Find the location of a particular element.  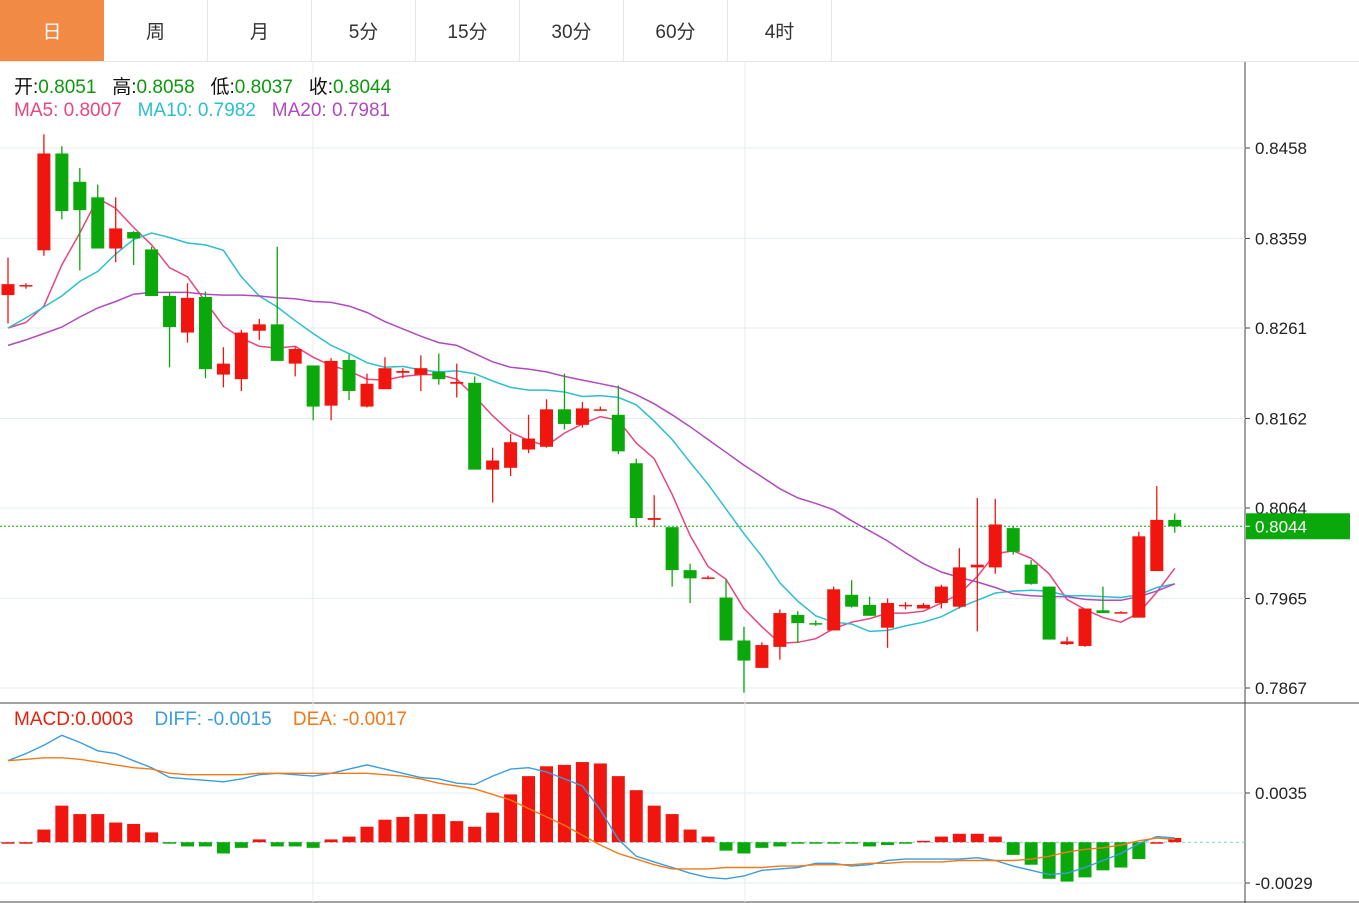

dea-value: -0.0017 is located at coordinates (374, 719).